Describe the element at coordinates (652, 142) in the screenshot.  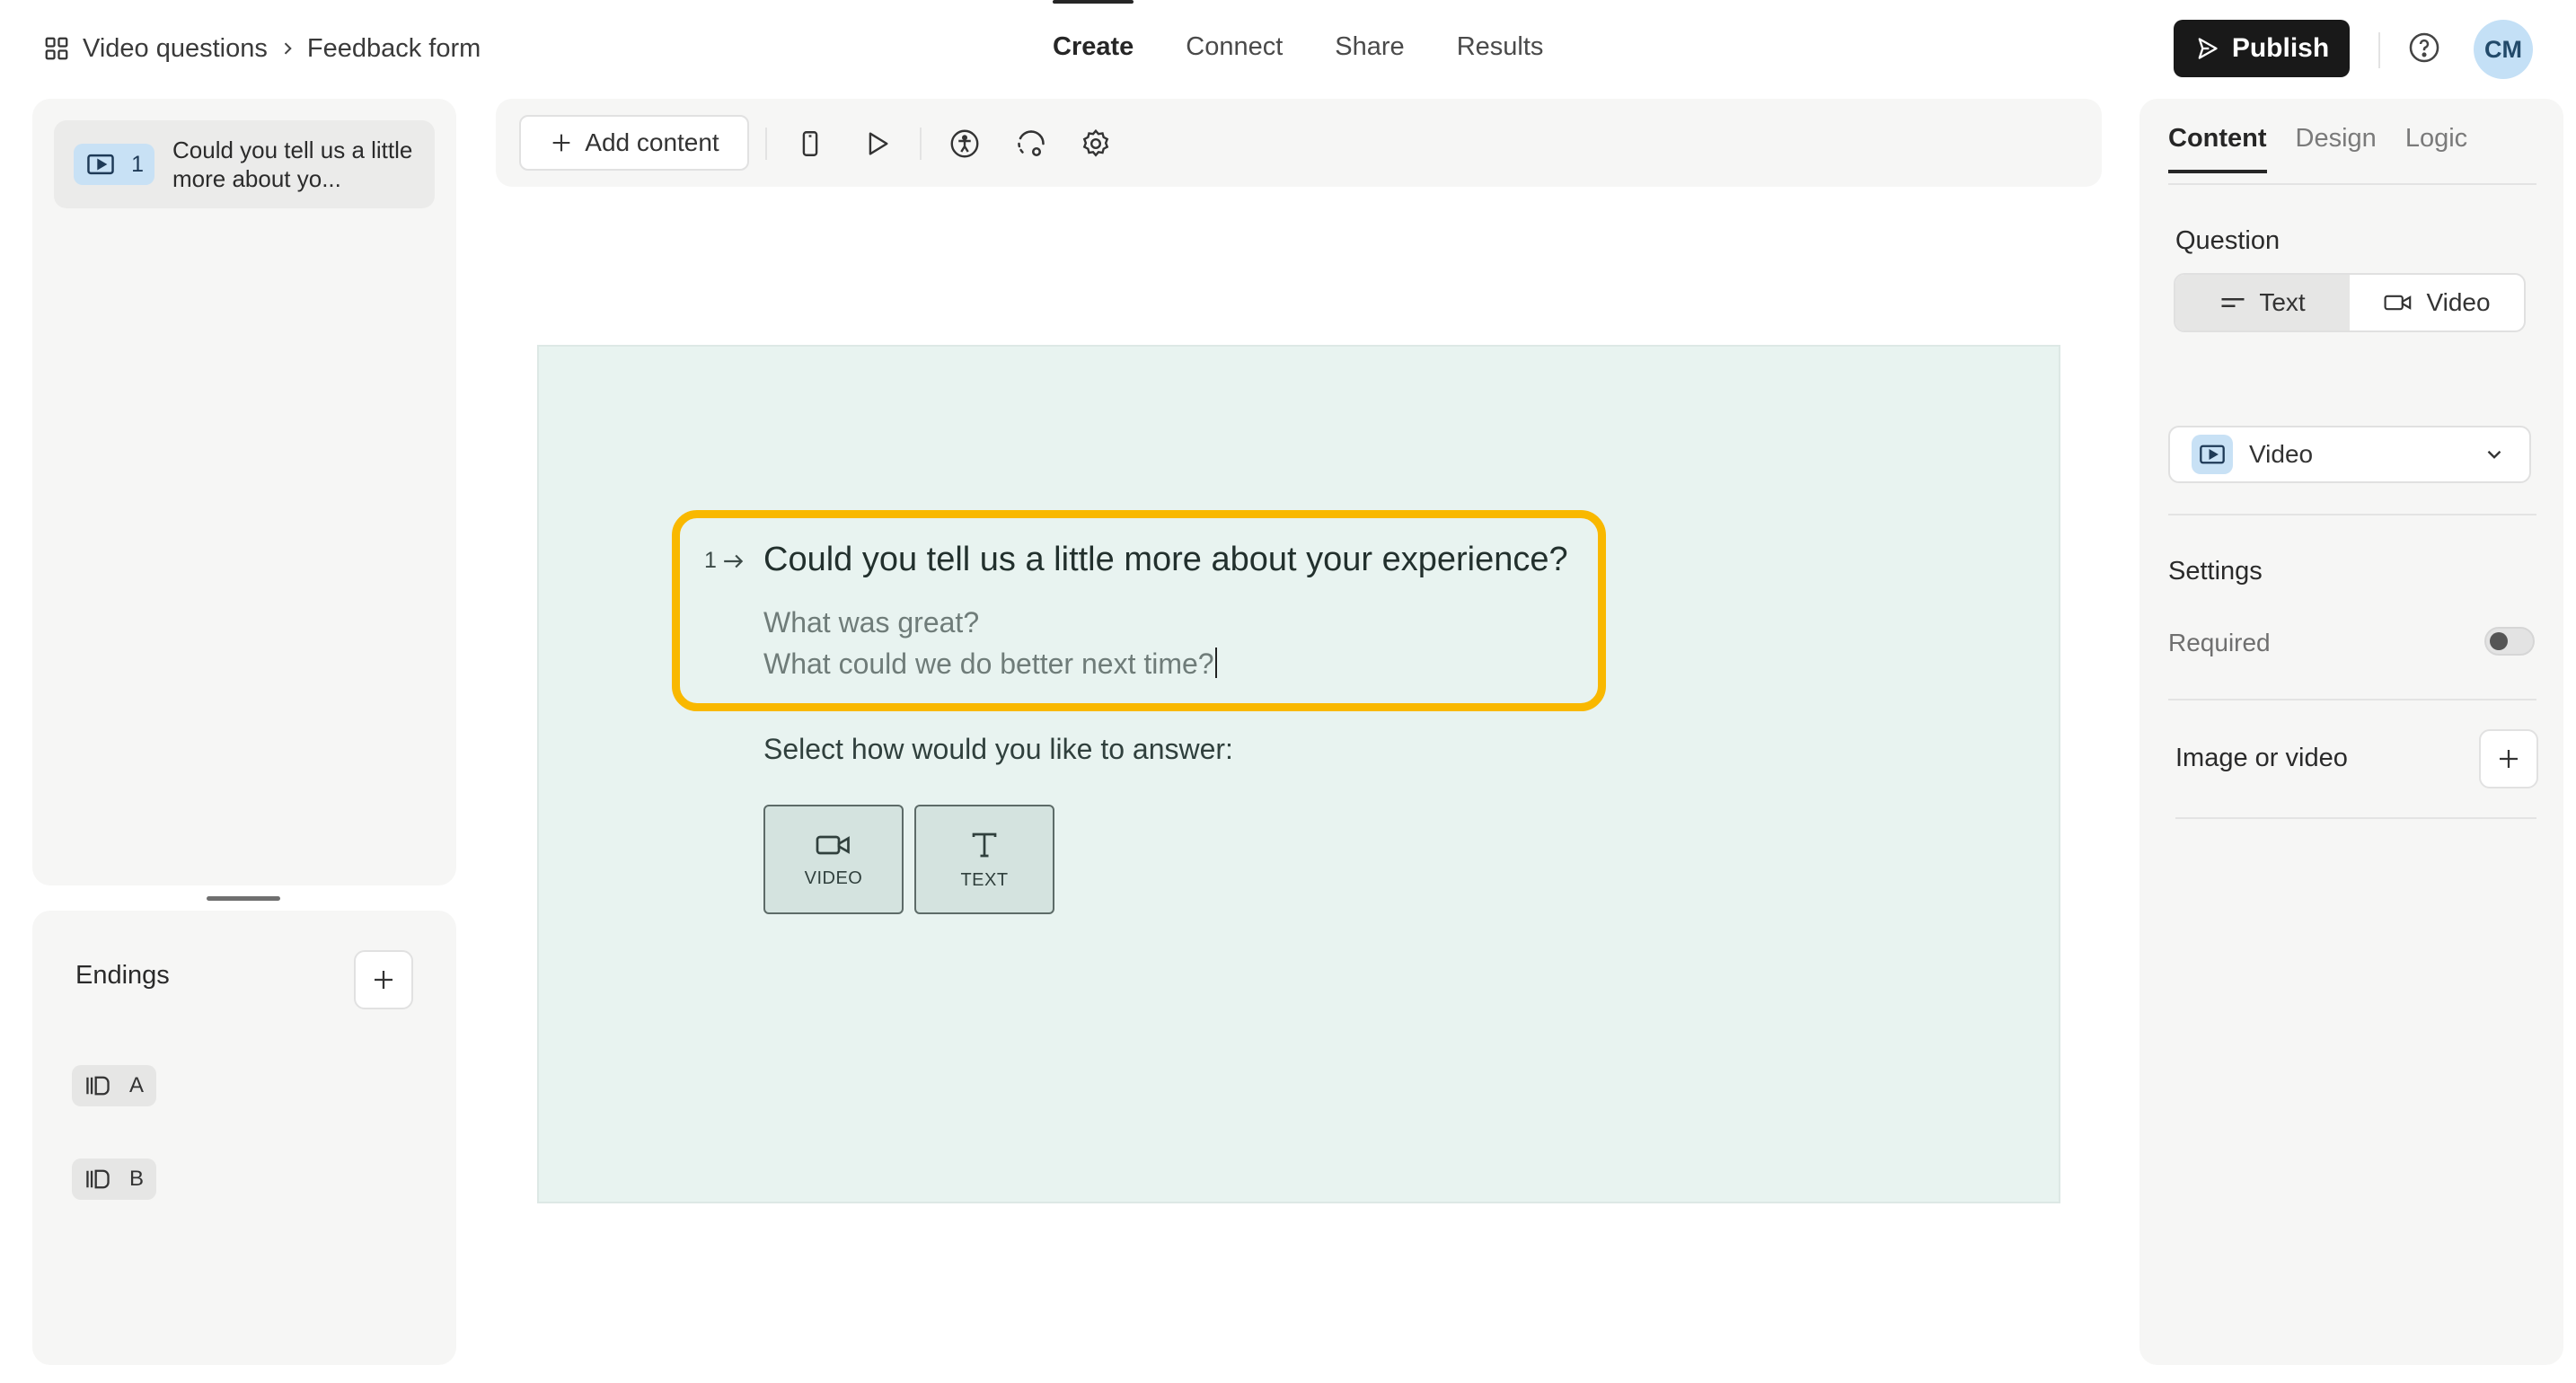
I see `add-content-label: Add content` at that location.